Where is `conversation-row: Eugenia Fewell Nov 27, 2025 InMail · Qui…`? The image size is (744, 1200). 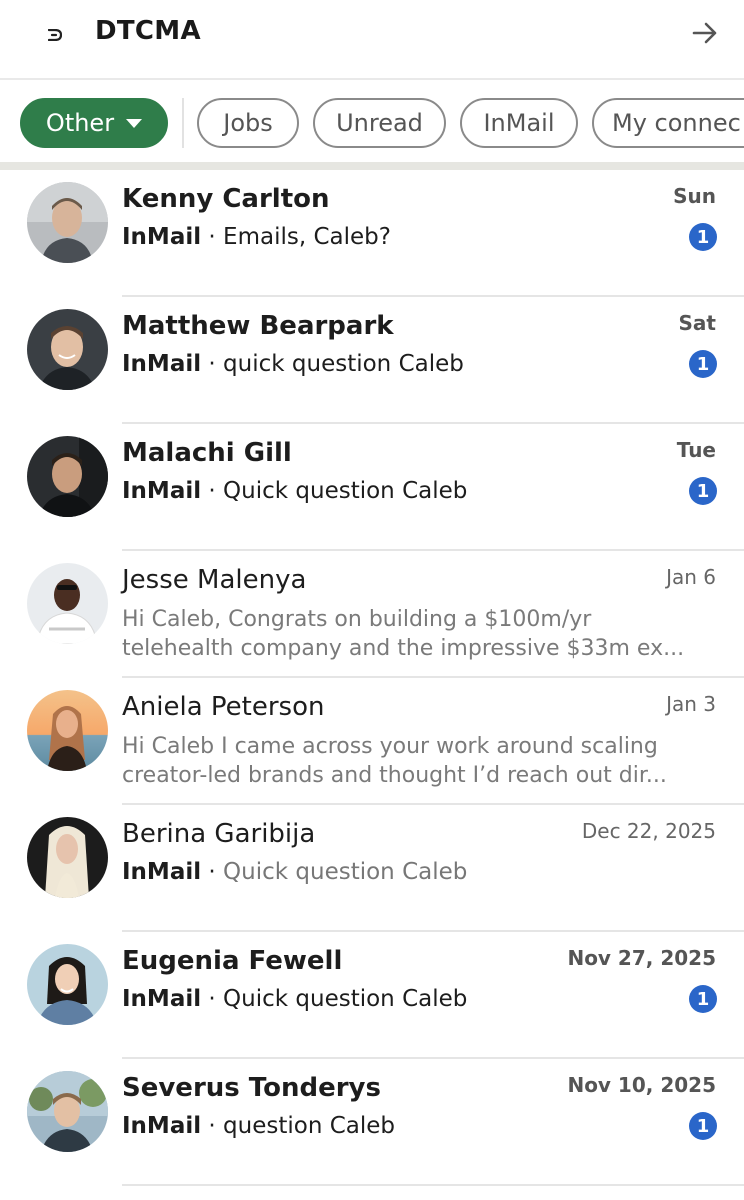 conversation-row: Eugenia Fewell Nov 27, 2025 InMail · Qui… is located at coordinates (372, 995).